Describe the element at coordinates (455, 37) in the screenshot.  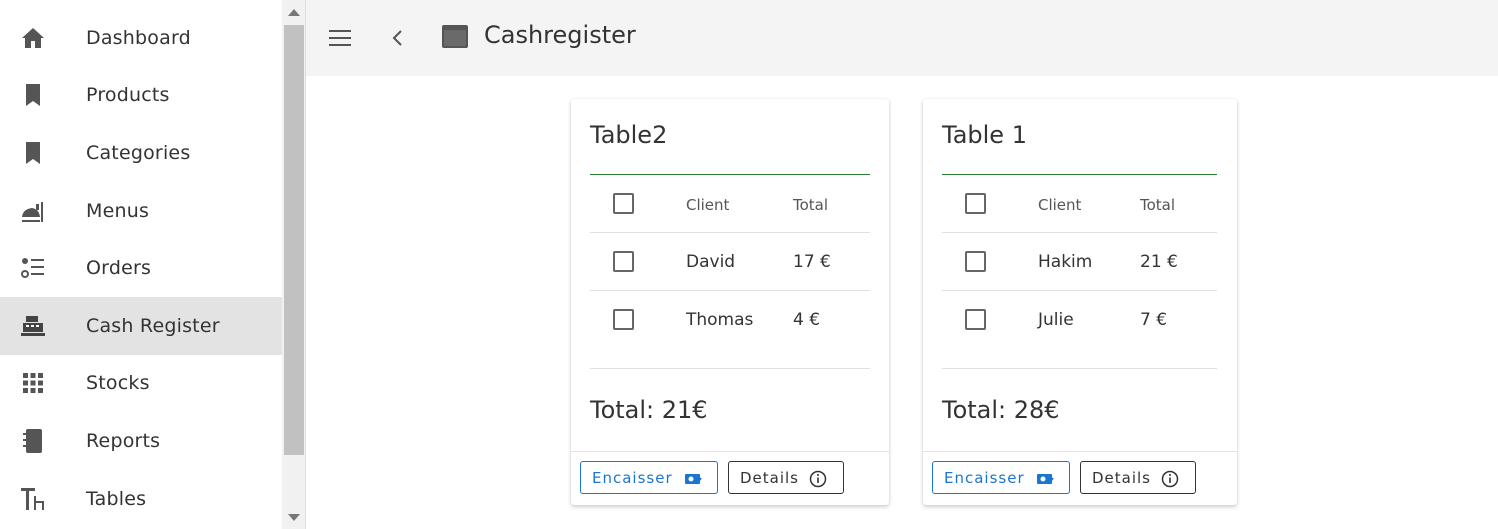
I see `window-icon` at that location.